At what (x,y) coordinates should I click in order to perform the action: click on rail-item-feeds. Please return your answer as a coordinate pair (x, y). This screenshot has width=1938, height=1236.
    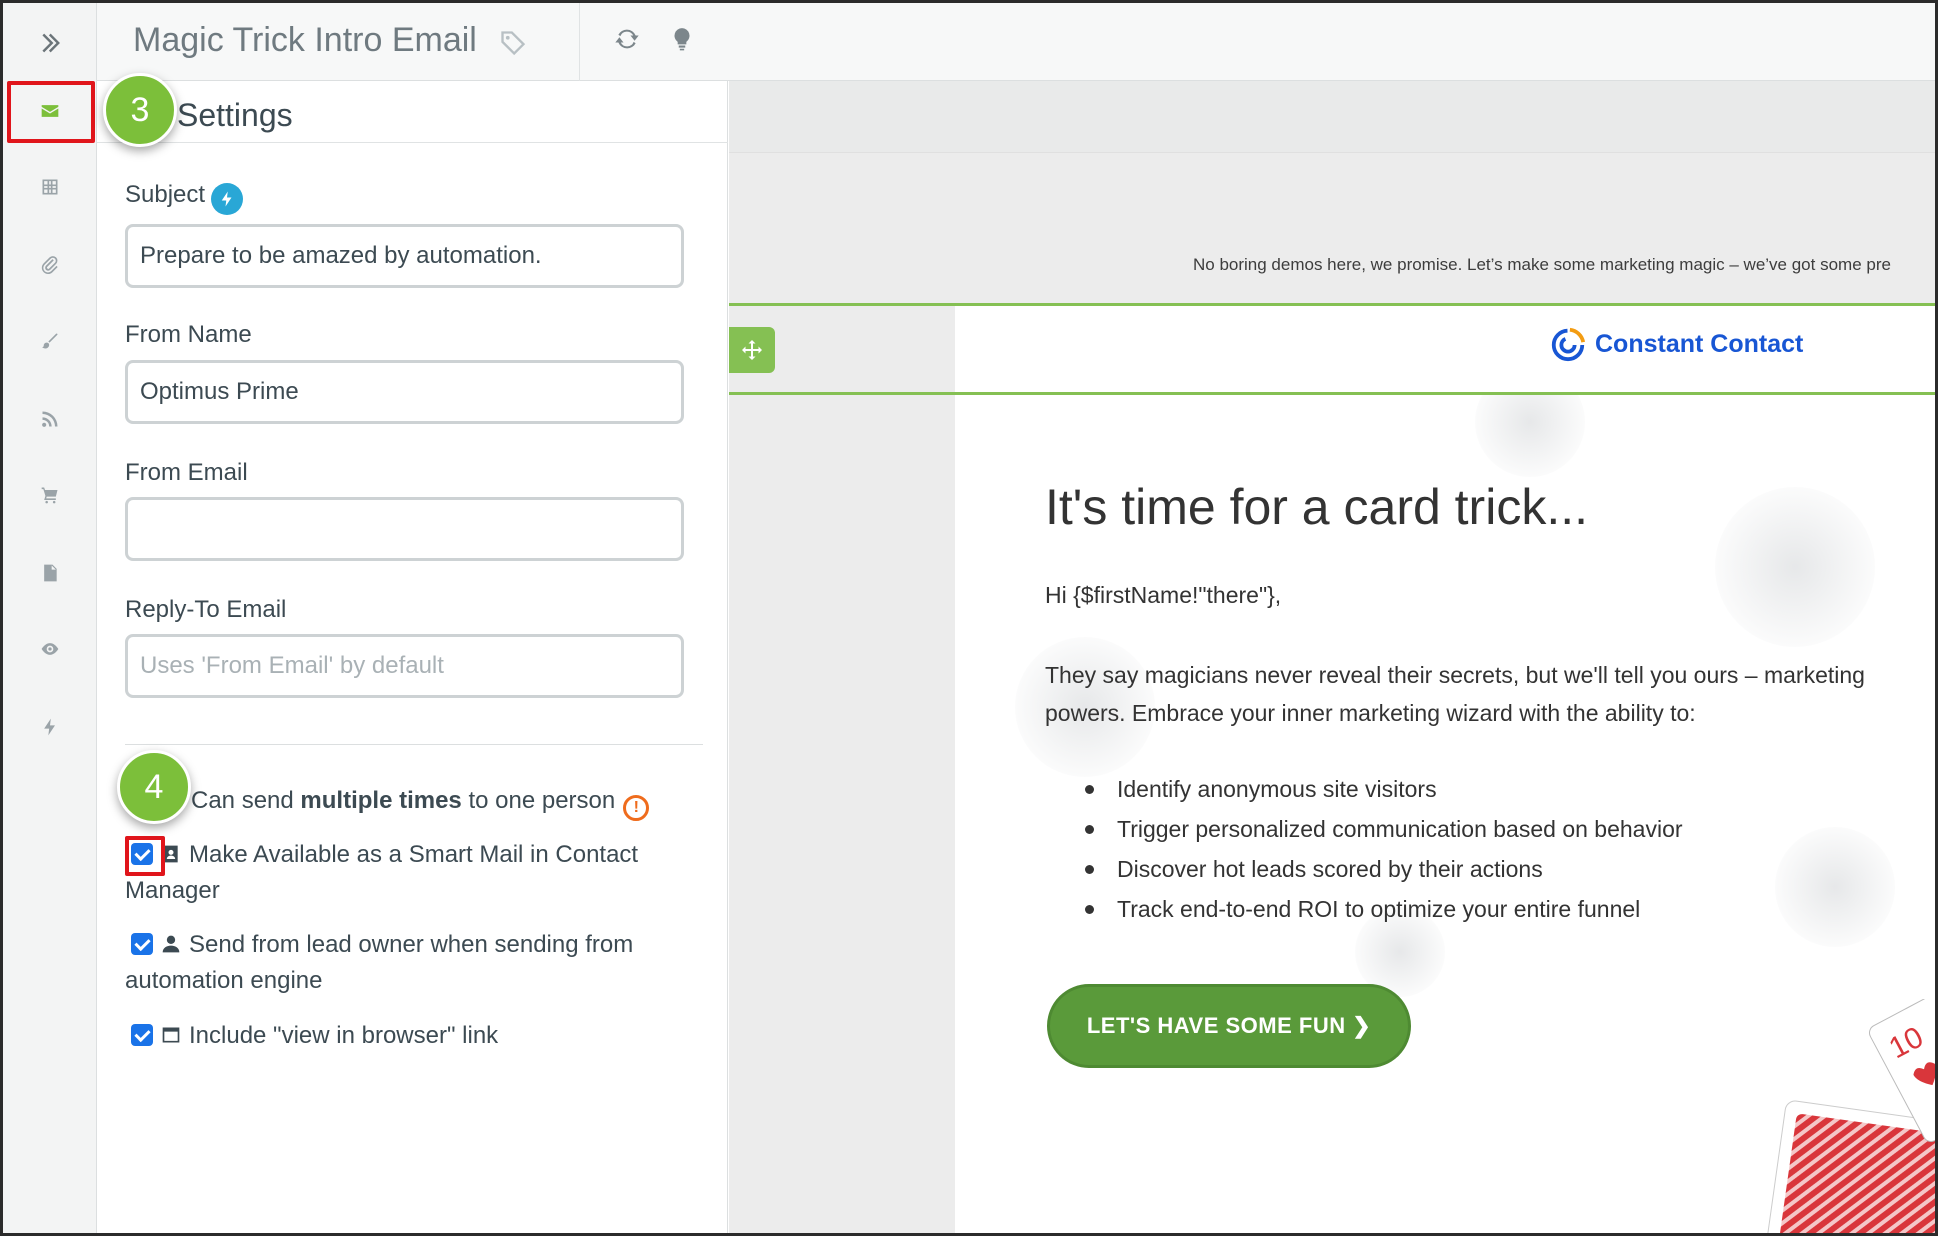
    Looking at the image, I should click on (50, 419).